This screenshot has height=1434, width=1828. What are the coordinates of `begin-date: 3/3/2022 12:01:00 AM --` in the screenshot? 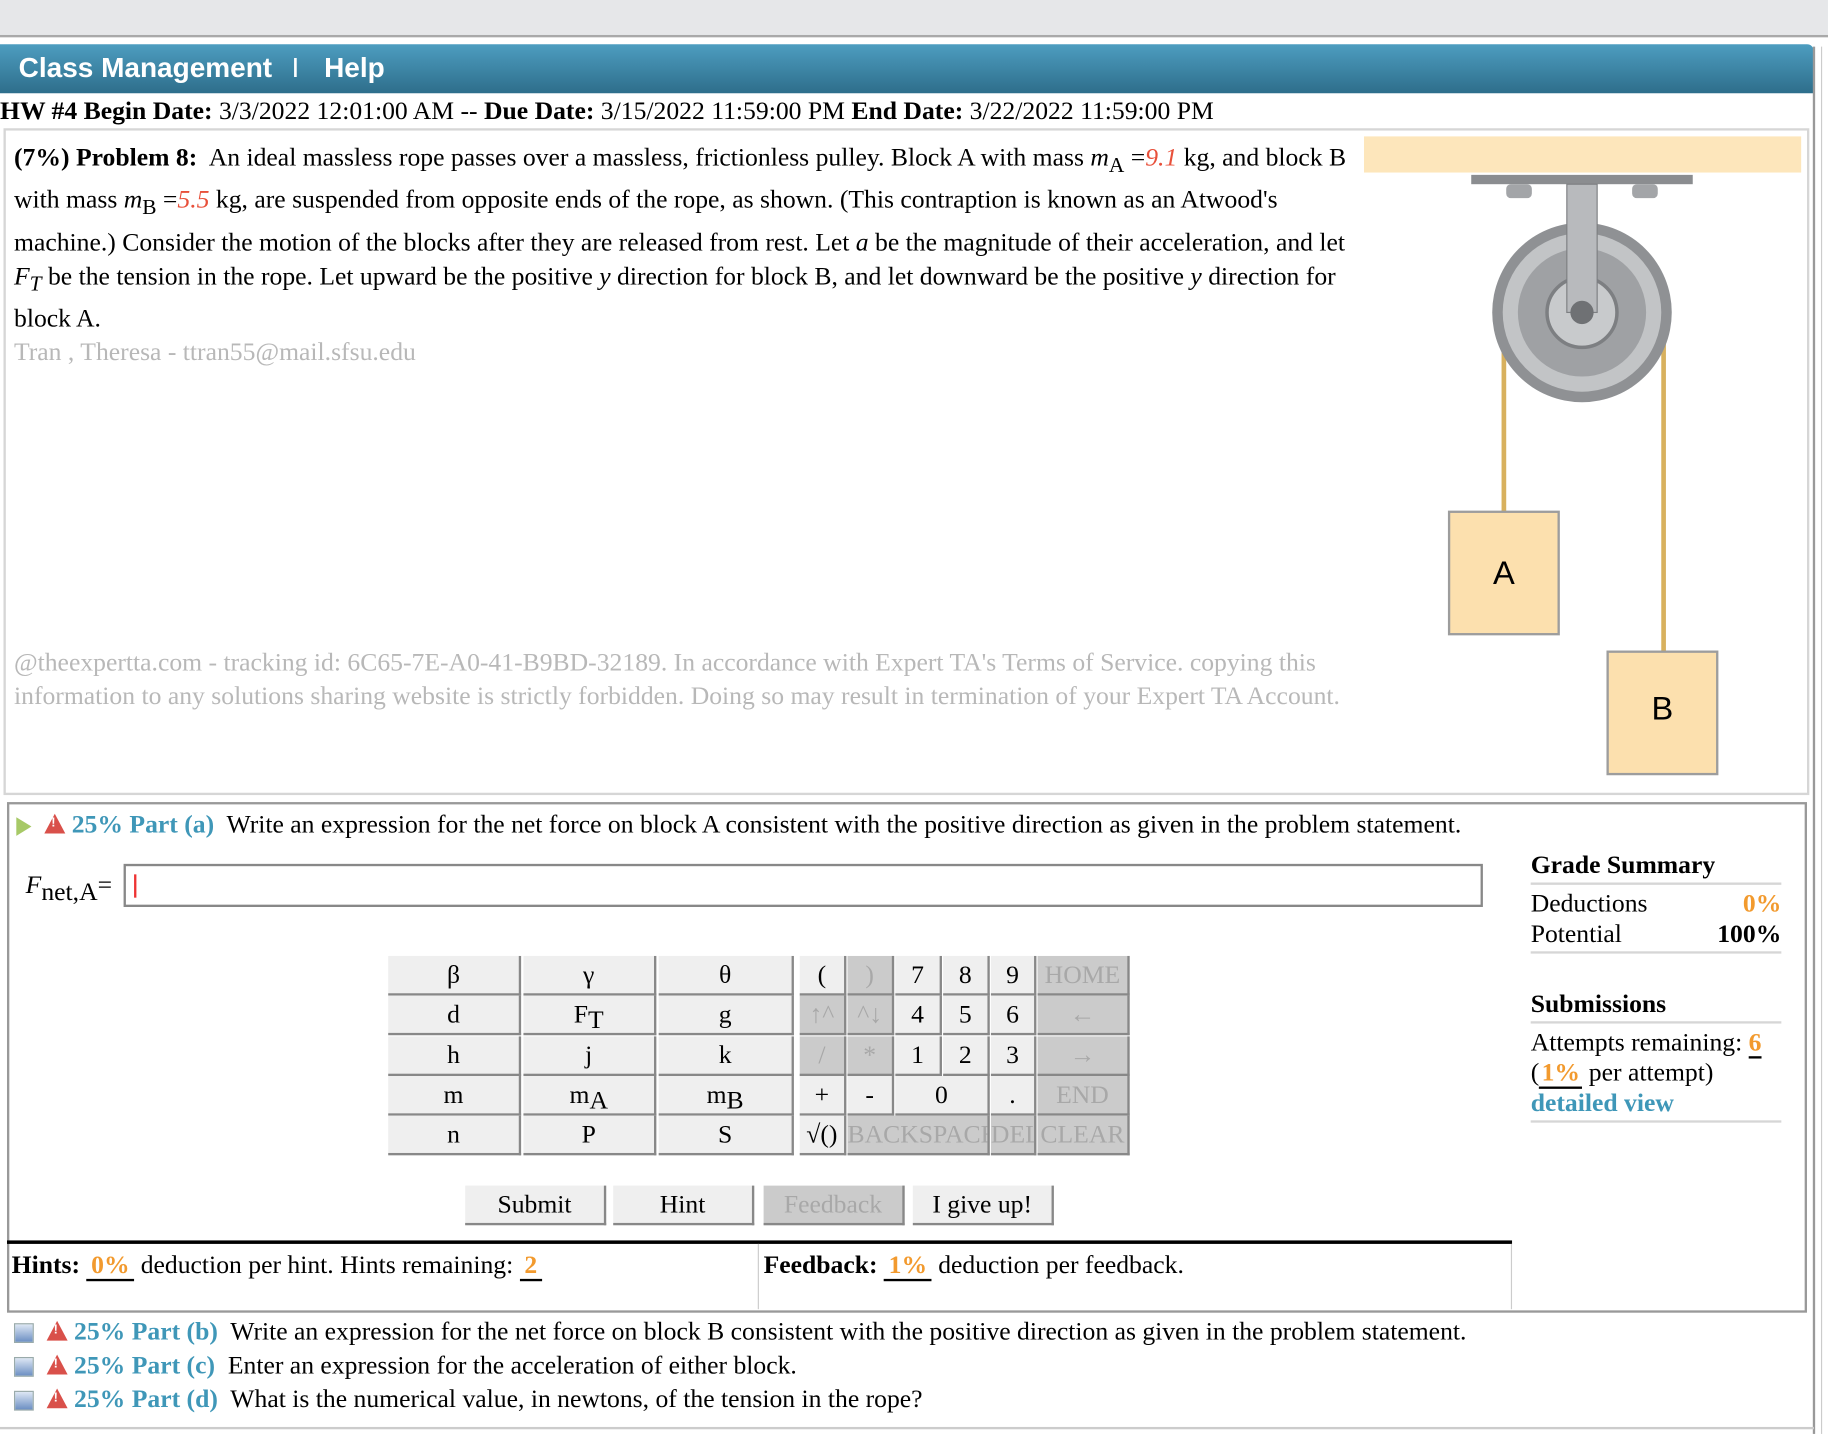 It's located at (348, 110).